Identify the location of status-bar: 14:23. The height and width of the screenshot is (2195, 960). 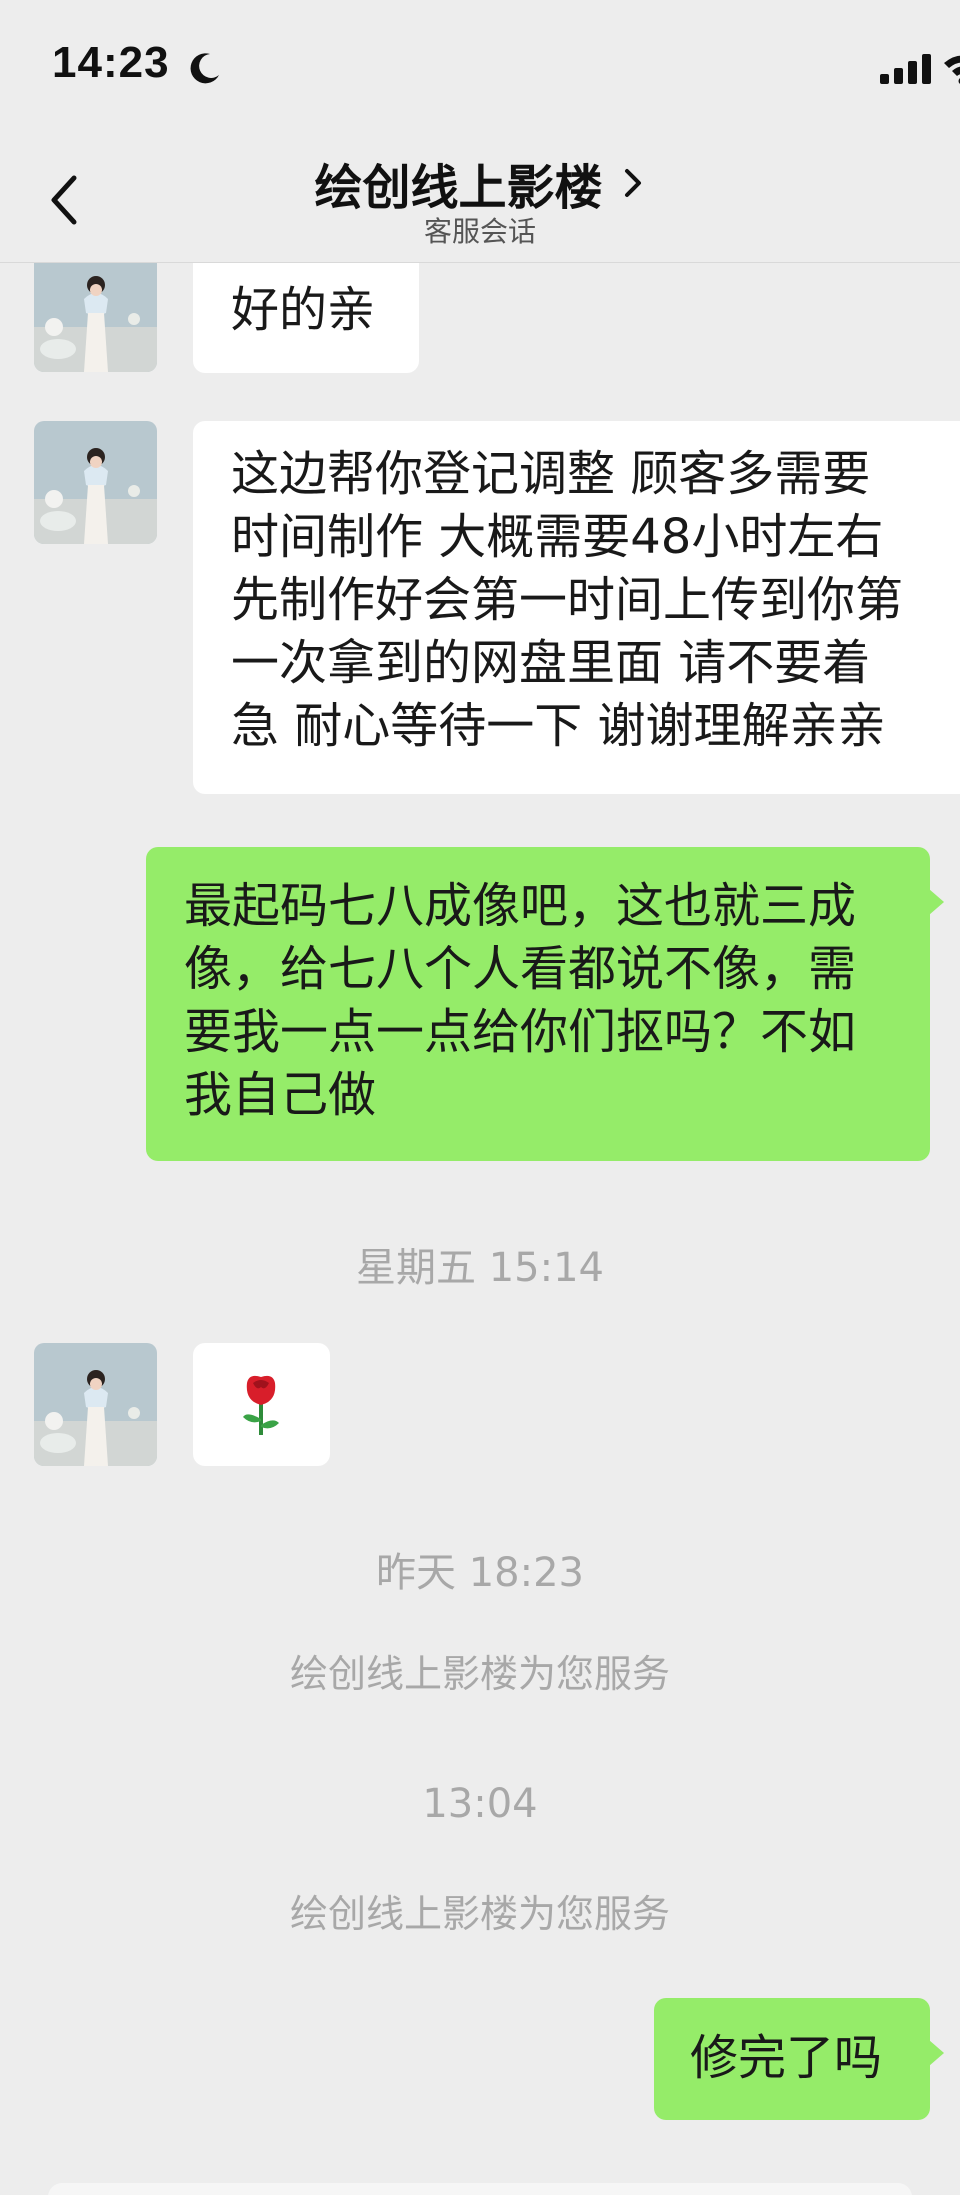
(480, 65).